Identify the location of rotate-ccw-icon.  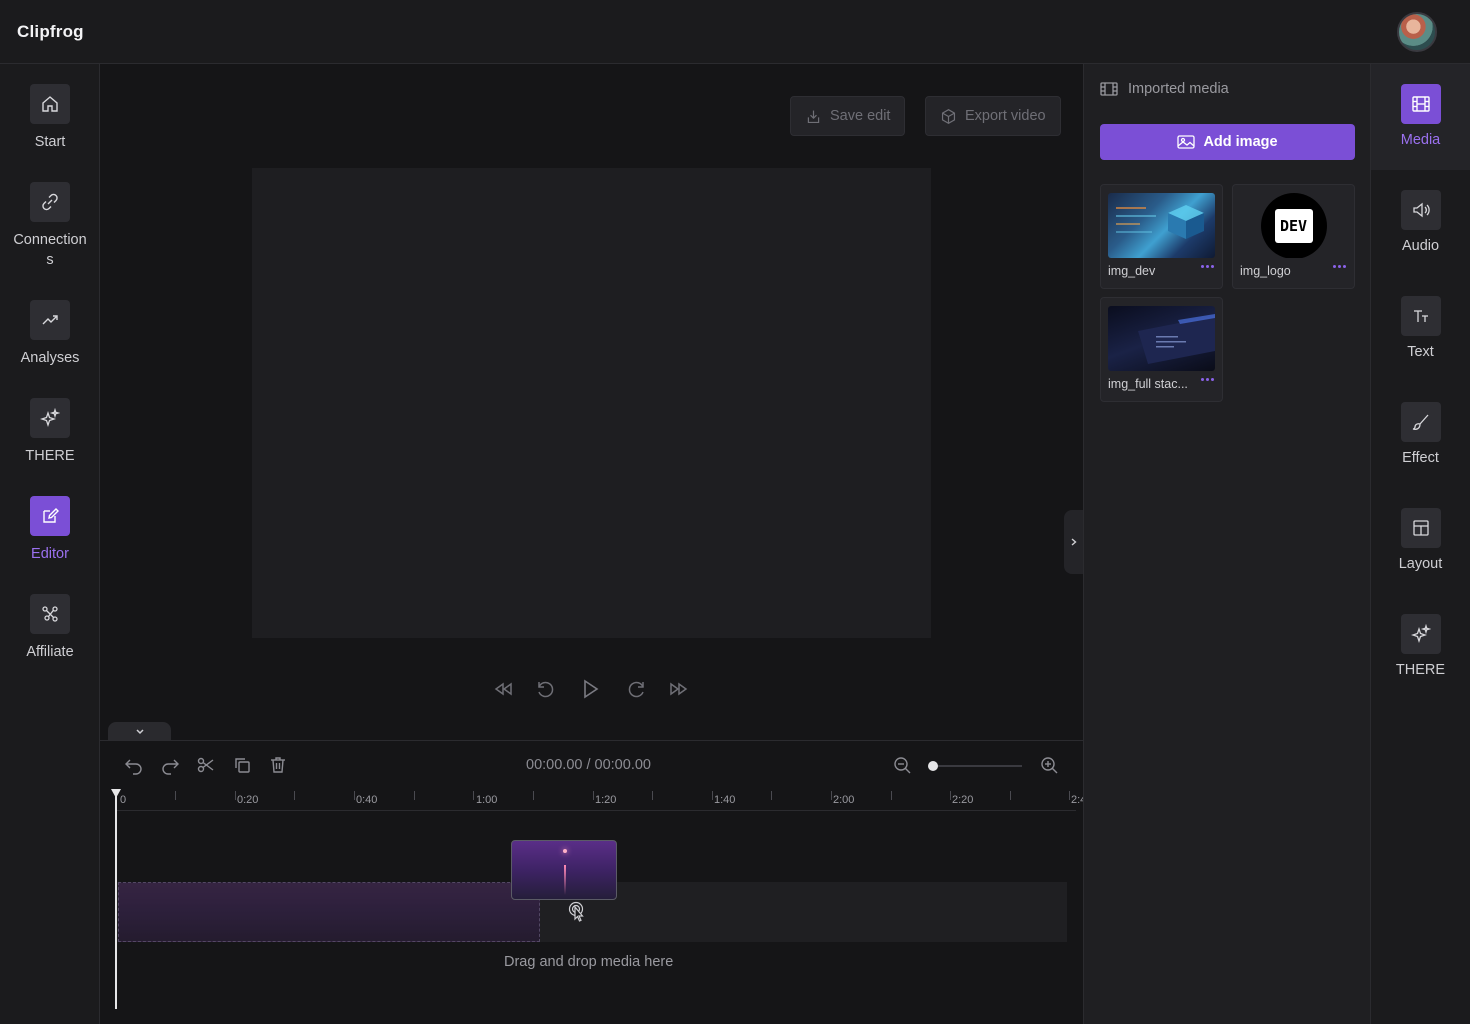
(546, 689).